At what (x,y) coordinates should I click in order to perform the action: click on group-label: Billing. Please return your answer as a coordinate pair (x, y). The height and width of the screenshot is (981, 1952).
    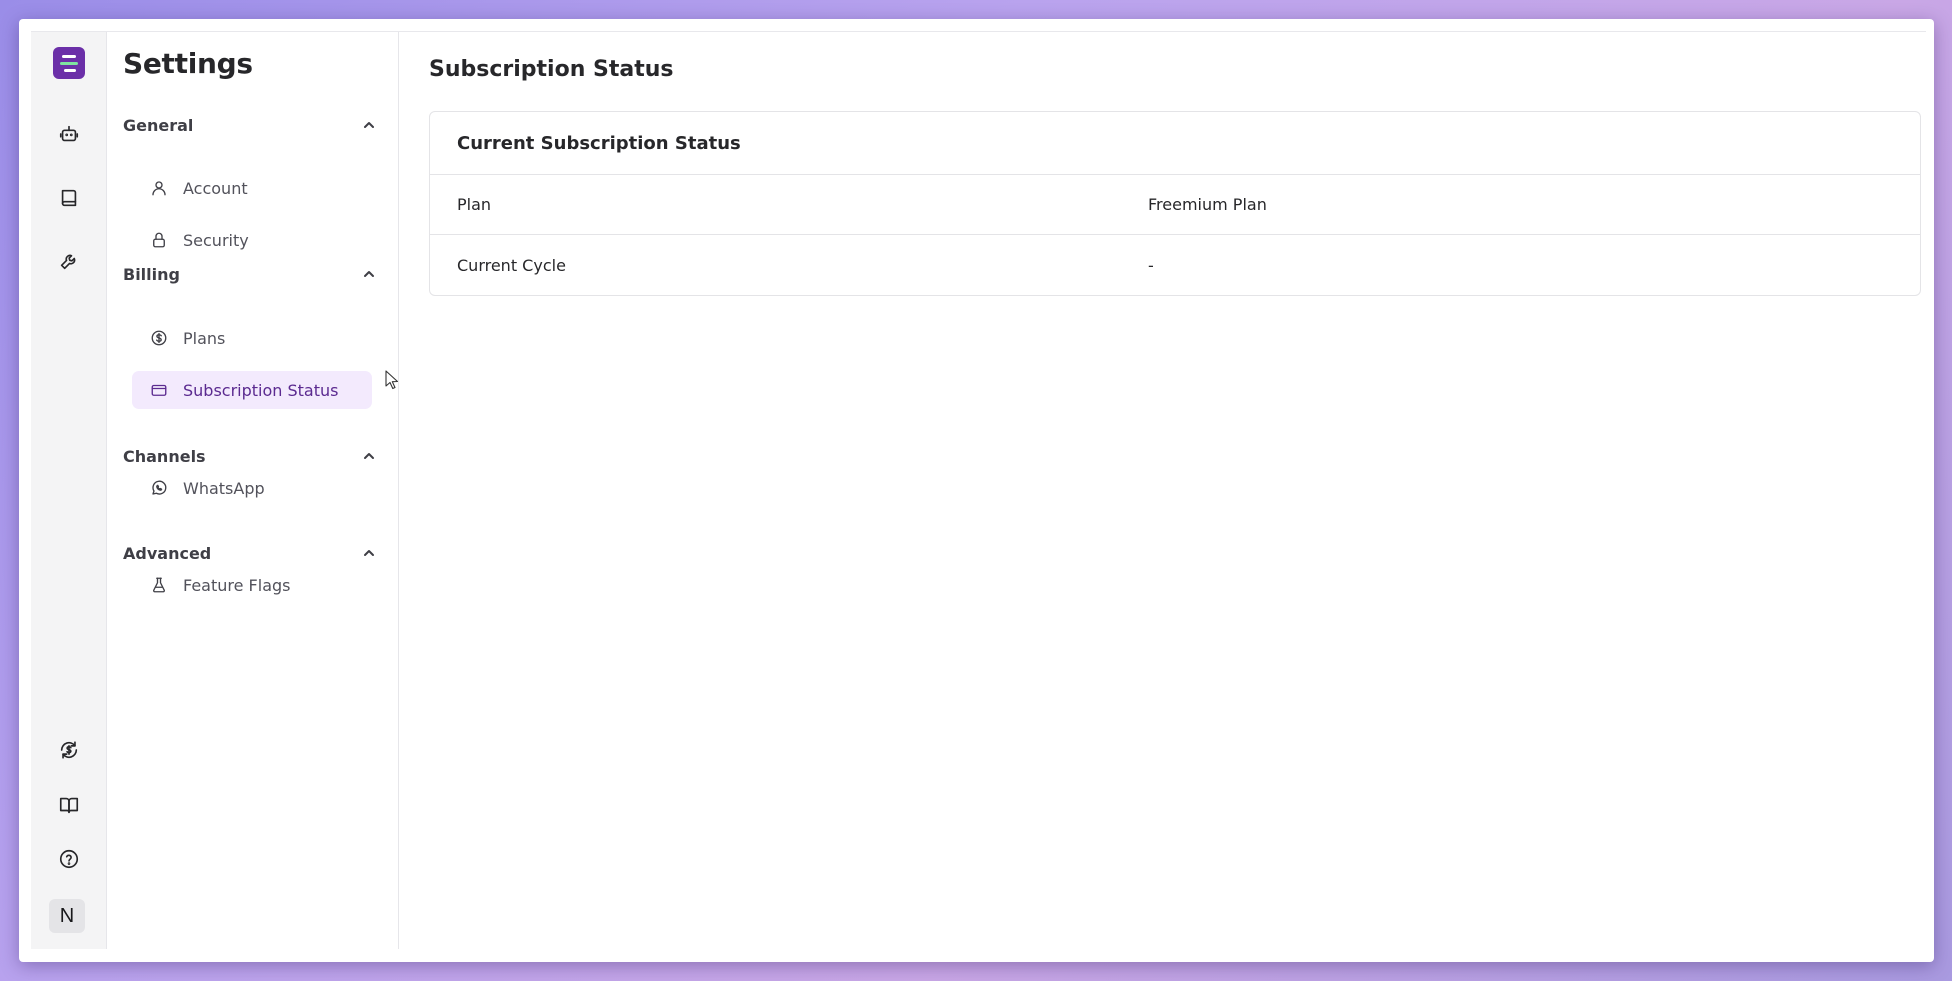
    Looking at the image, I should click on (151, 274).